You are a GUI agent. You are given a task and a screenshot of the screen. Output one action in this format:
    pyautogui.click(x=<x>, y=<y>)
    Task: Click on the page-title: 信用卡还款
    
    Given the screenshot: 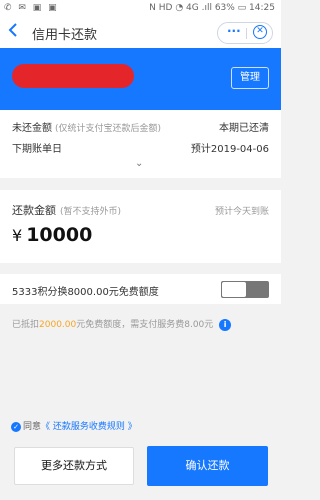 What is the action you would take?
    pyautogui.click(x=65, y=35)
    